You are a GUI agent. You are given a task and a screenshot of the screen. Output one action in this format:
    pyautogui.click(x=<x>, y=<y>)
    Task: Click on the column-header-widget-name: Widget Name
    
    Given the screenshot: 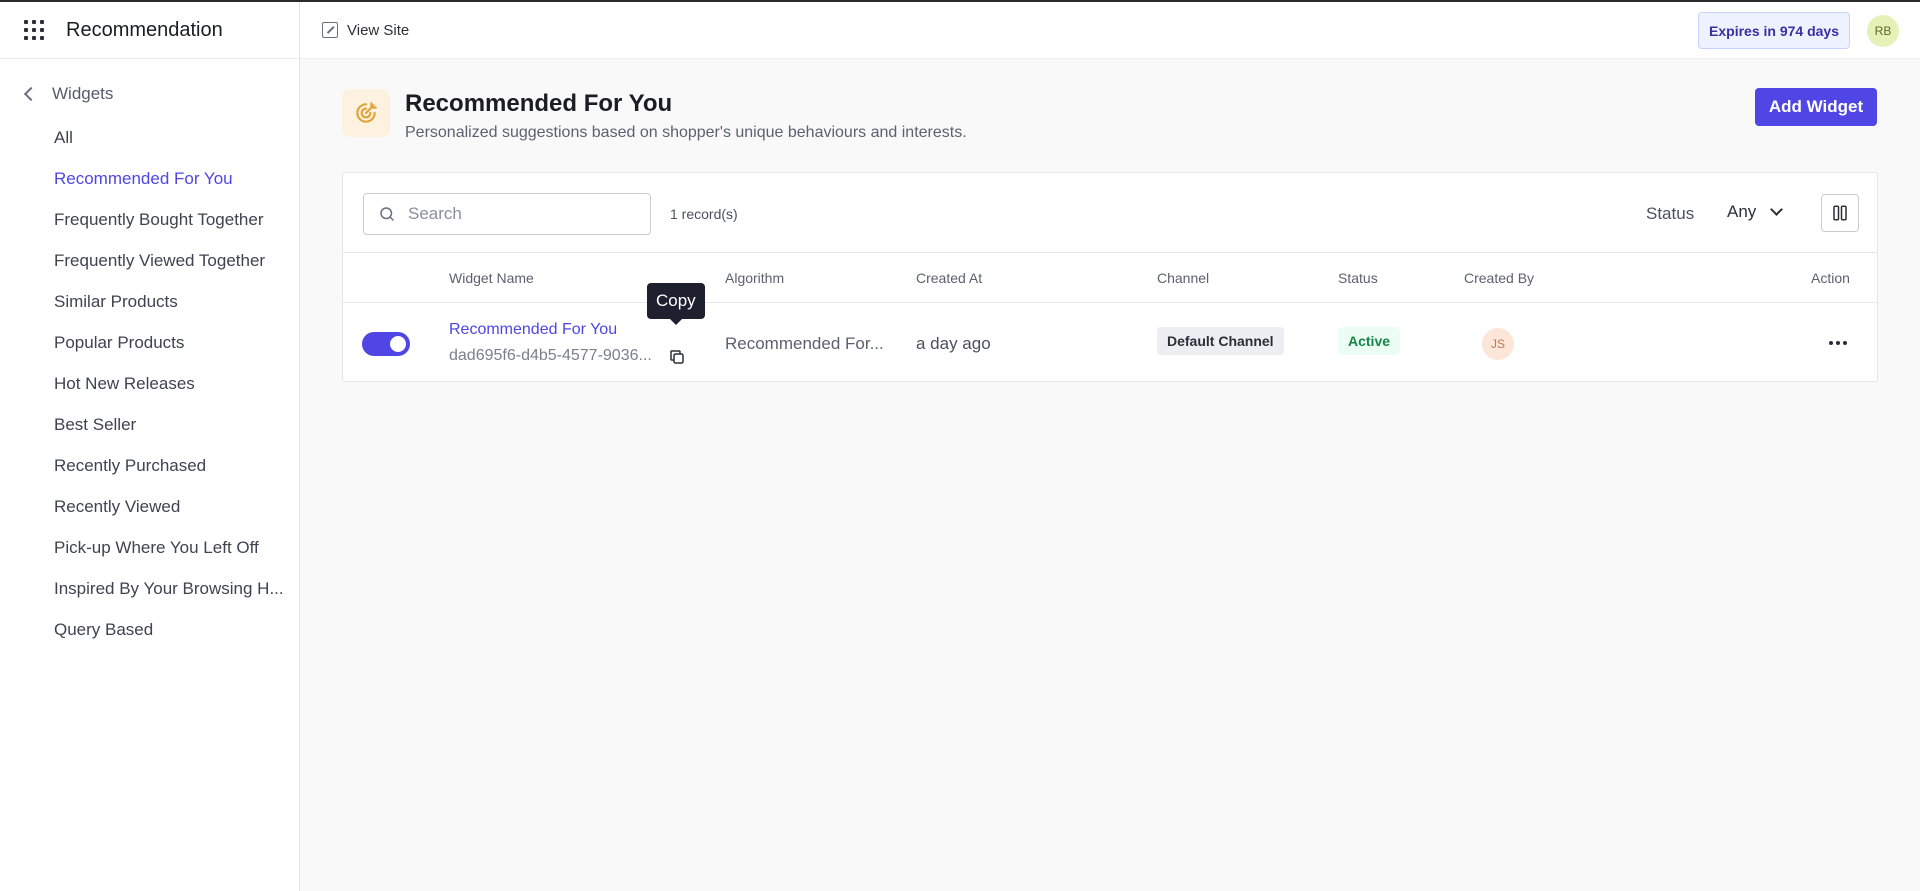 What is the action you would take?
    pyautogui.click(x=491, y=278)
    